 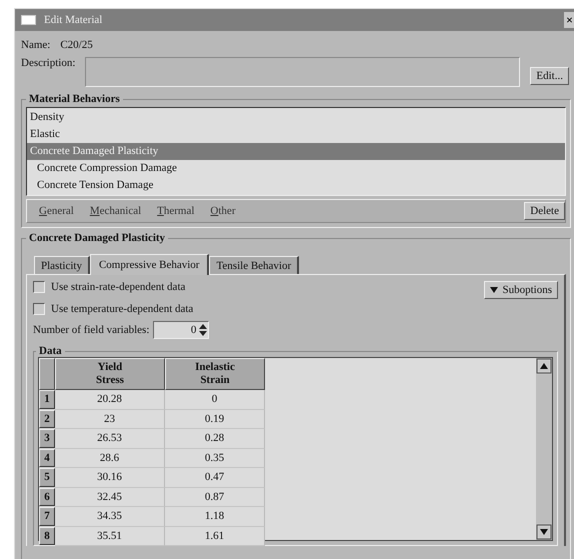 What do you see at coordinates (110, 478) in the screenshot?
I see `table-cell: 30.16` at bounding box center [110, 478].